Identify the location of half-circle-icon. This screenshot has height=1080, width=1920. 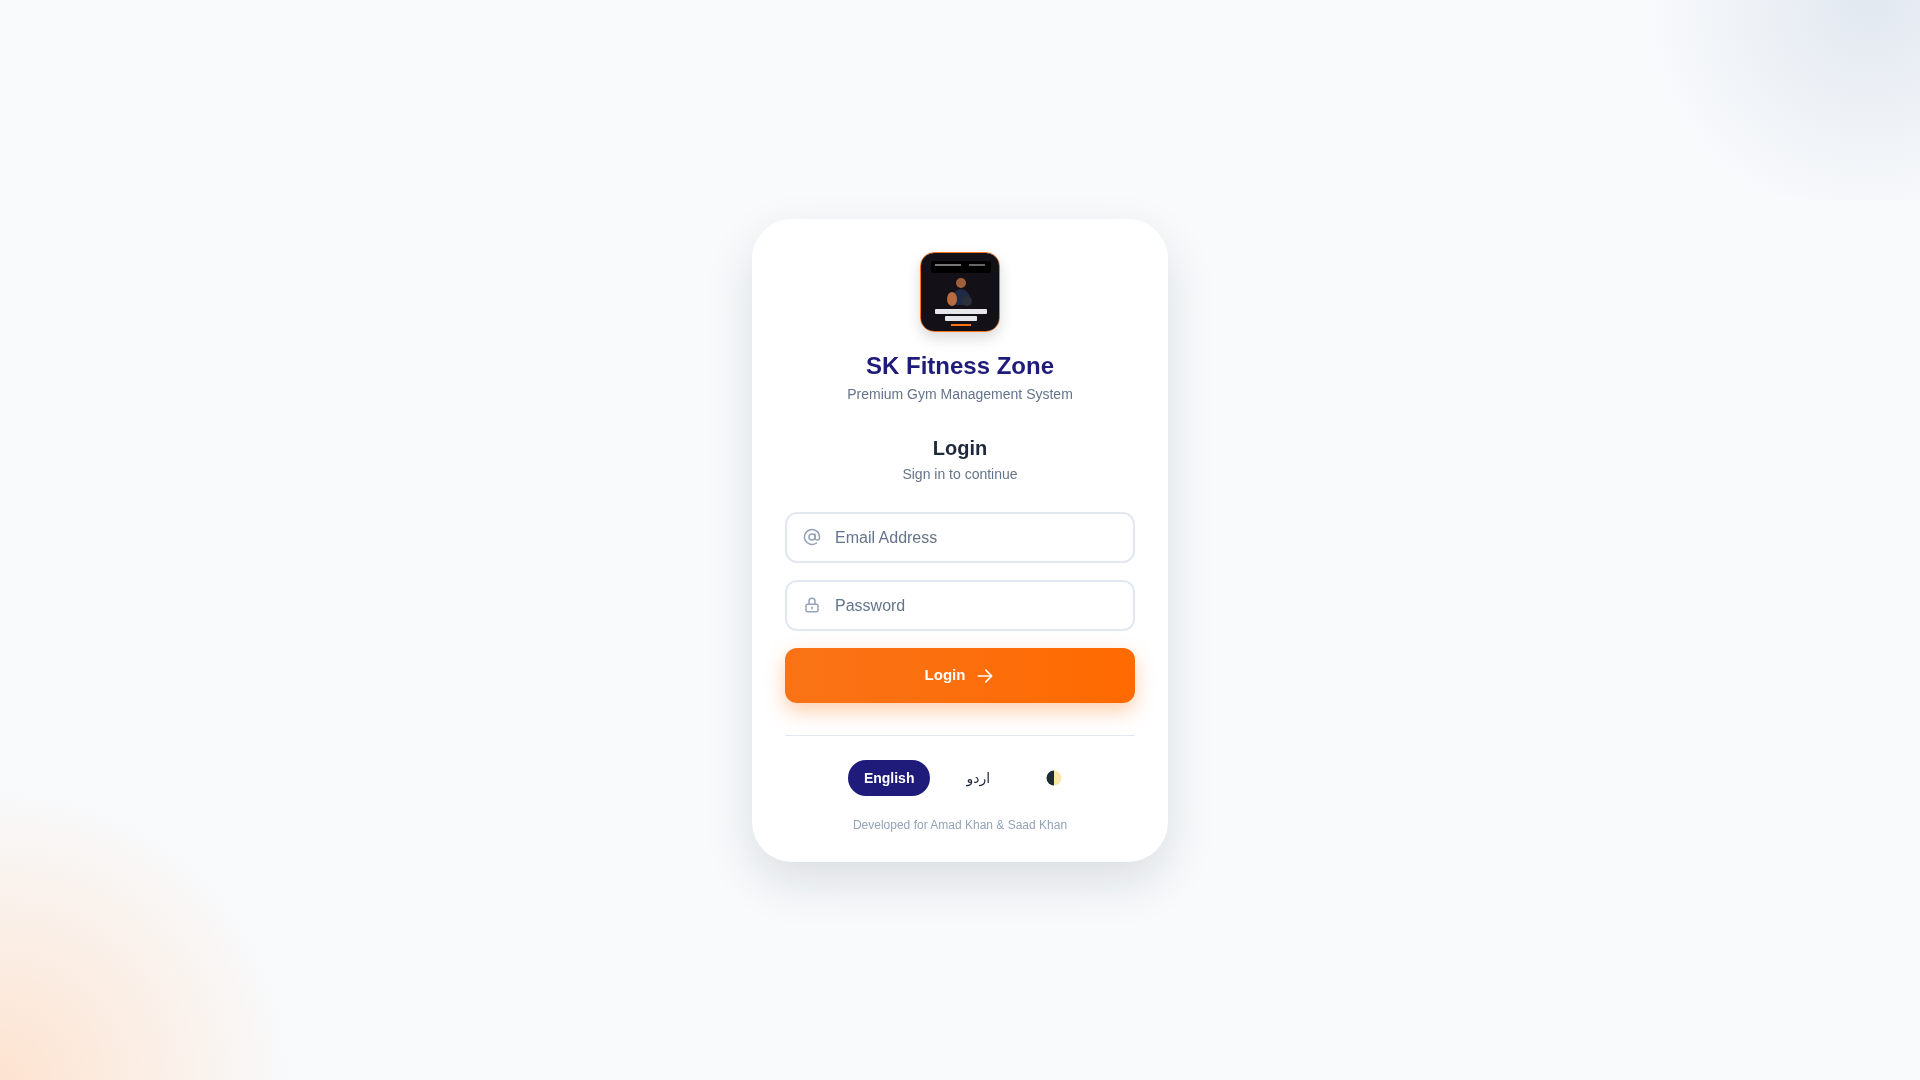
(1054, 778).